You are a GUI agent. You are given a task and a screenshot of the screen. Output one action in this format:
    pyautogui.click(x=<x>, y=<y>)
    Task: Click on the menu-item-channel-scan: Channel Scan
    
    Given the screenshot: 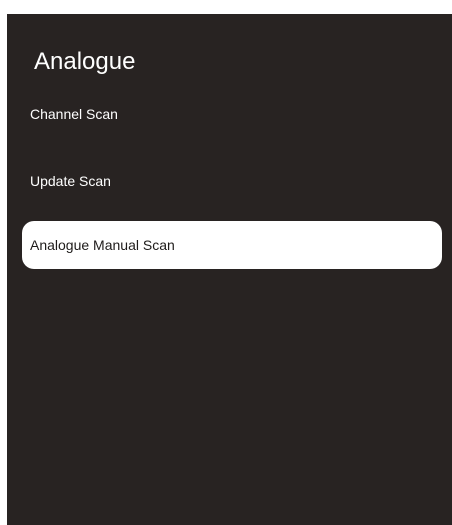 What is the action you would take?
    pyautogui.click(x=232, y=113)
    